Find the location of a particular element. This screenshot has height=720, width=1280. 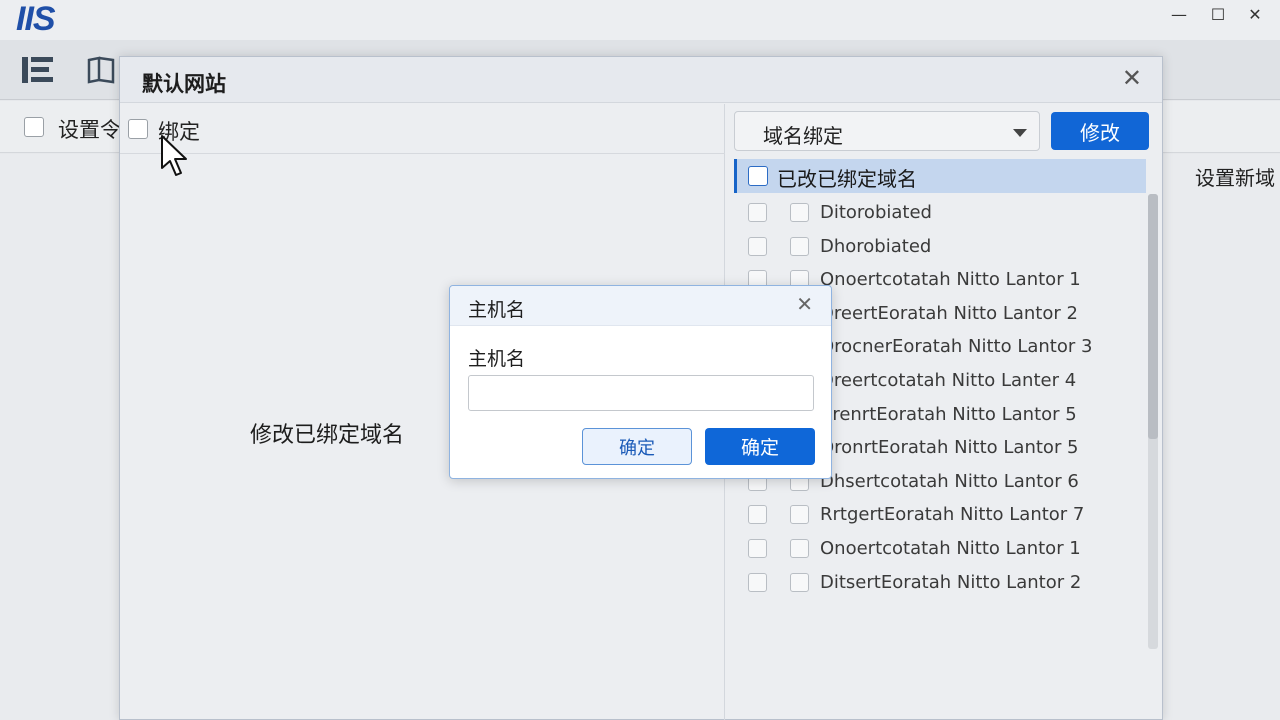

close-window-button: ✕ is located at coordinates (1255, 15).